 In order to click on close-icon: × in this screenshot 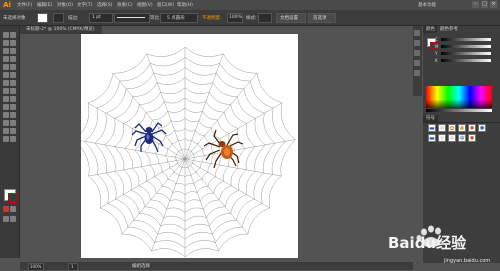, I will do `click(493, 4)`.